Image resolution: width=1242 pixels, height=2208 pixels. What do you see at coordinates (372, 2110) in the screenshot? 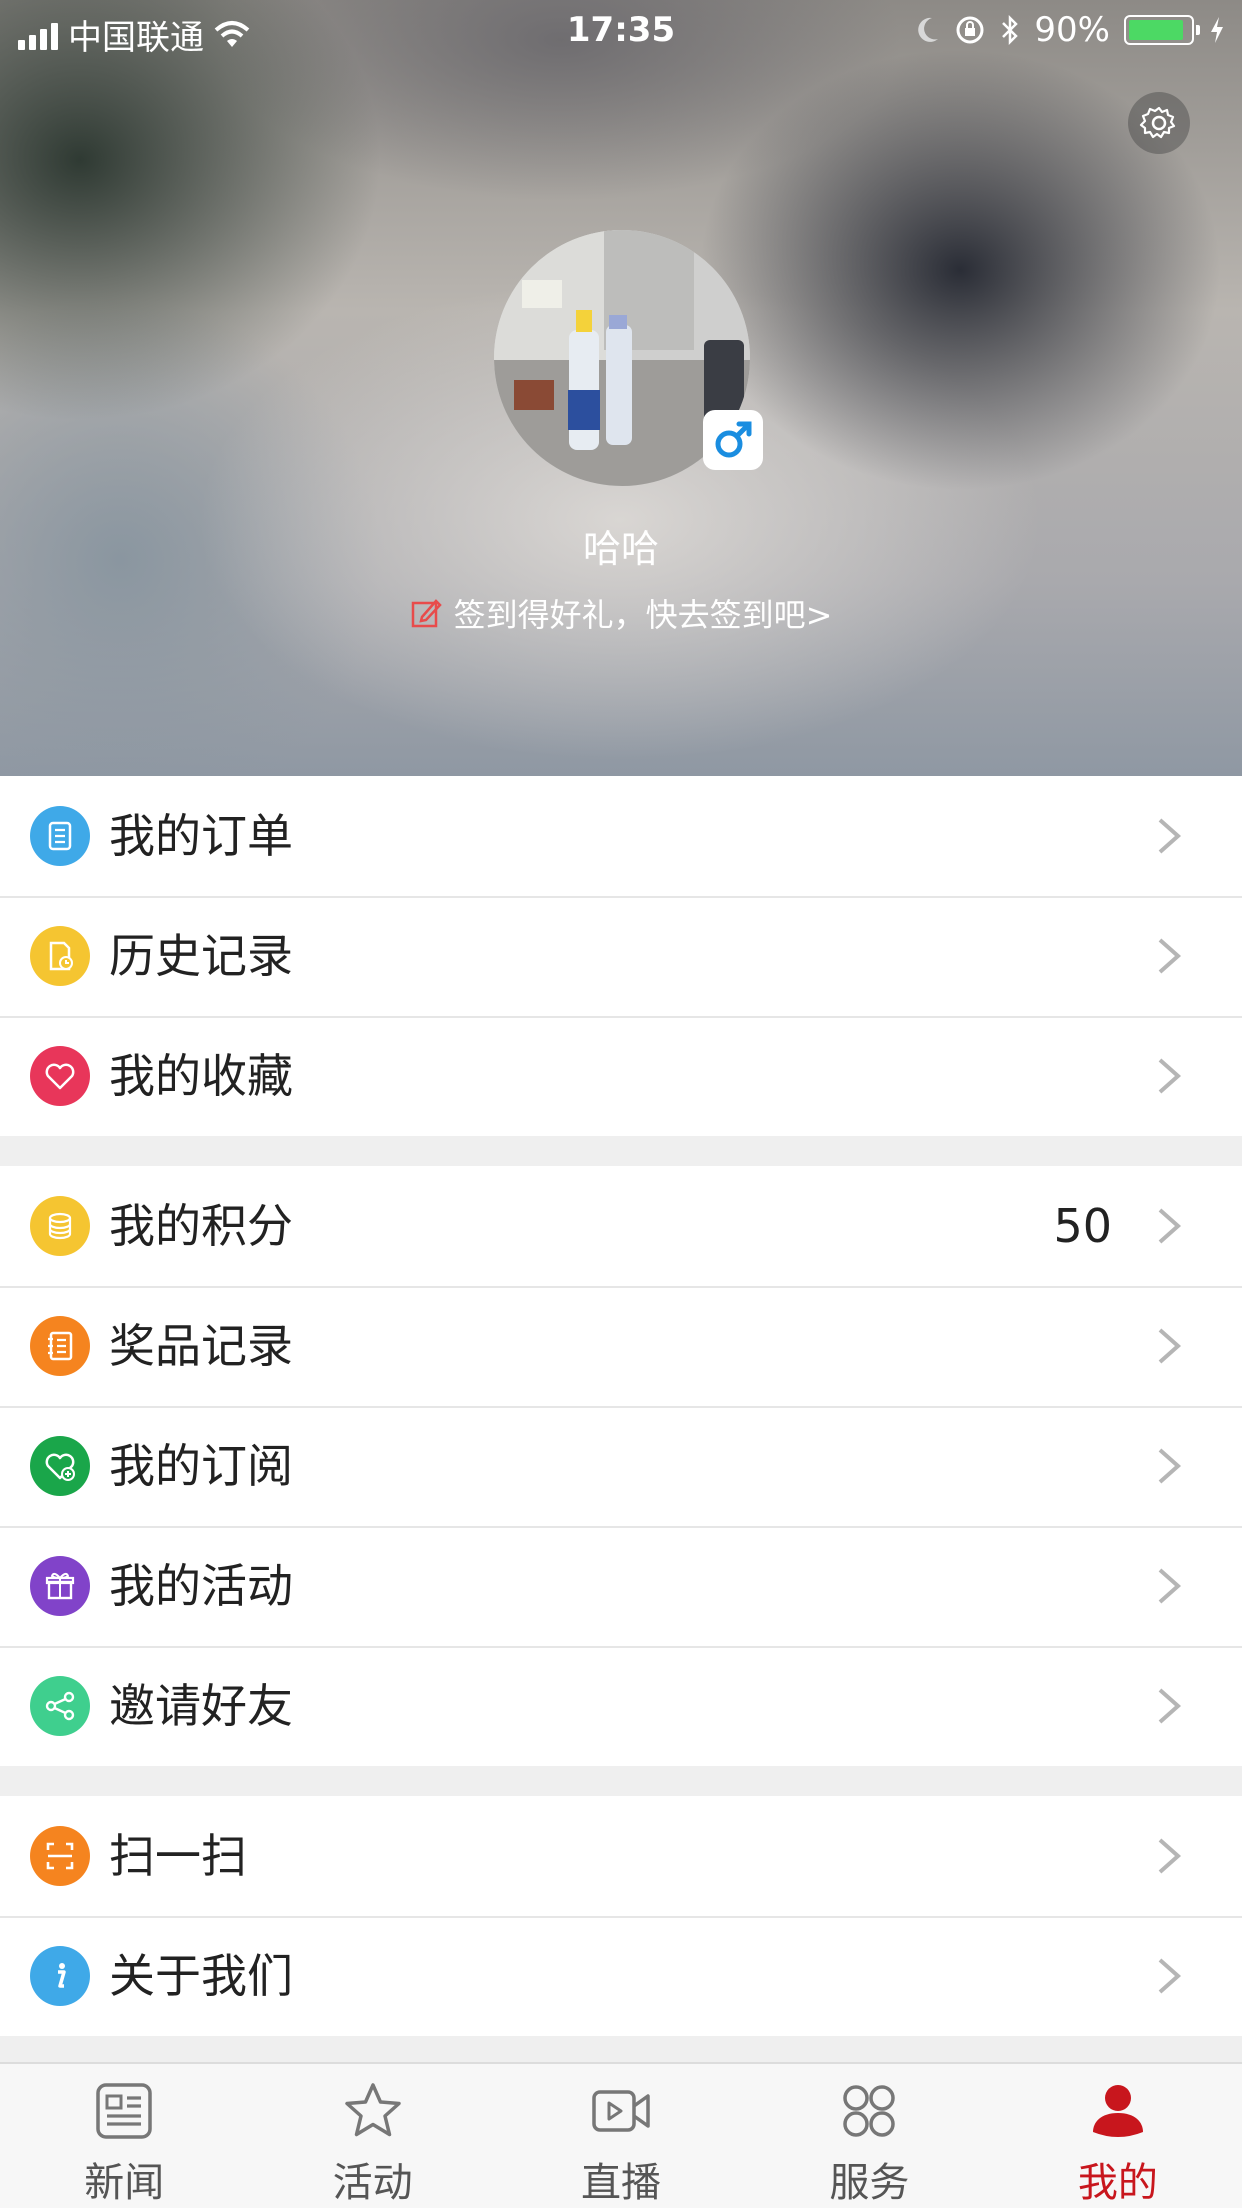
I see `star-icon` at bounding box center [372, 2110].